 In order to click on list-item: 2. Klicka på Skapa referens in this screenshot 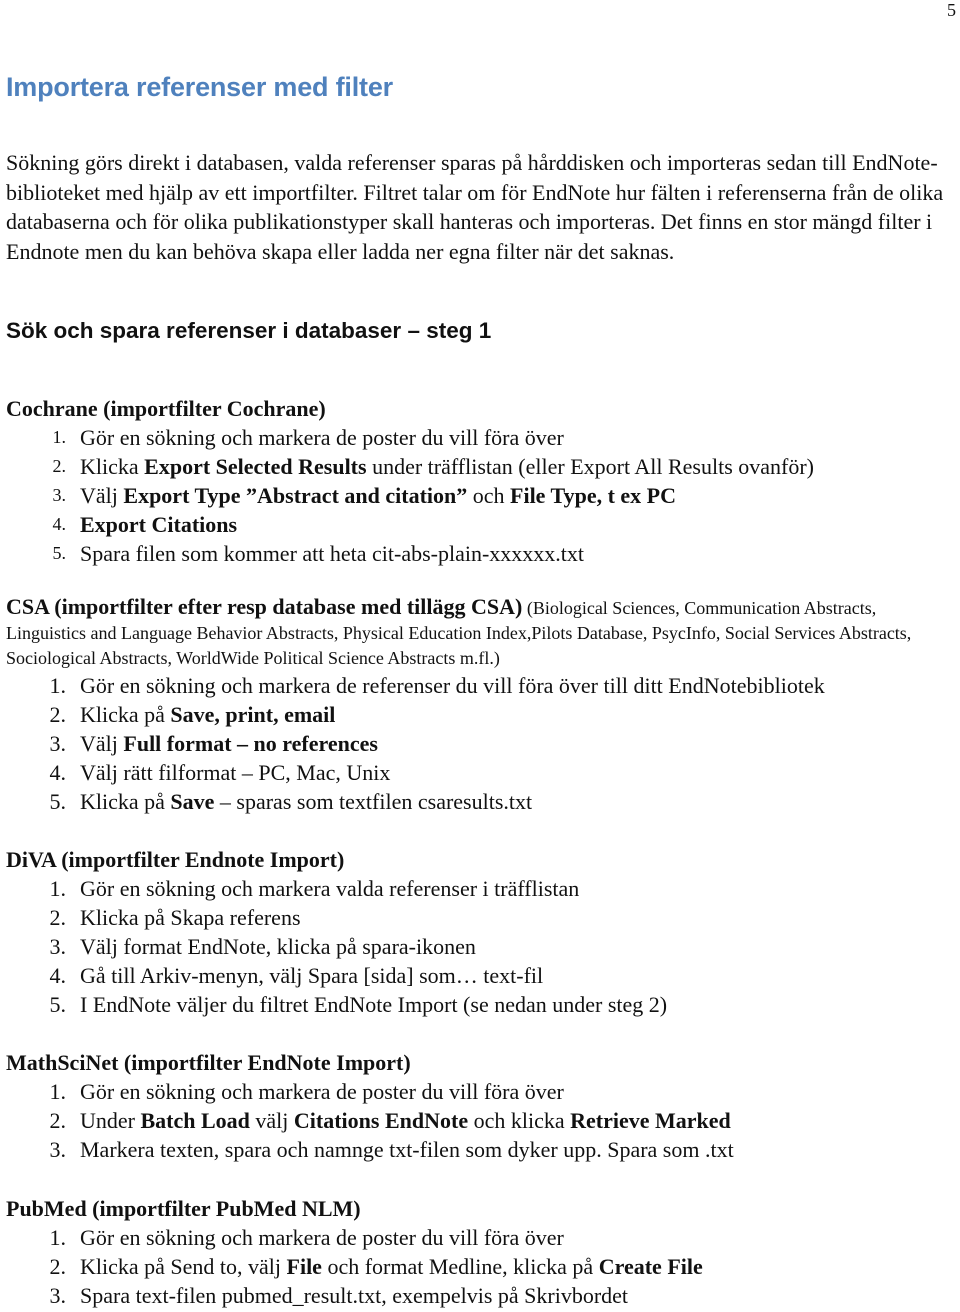, I will do `click(481, 917)`.